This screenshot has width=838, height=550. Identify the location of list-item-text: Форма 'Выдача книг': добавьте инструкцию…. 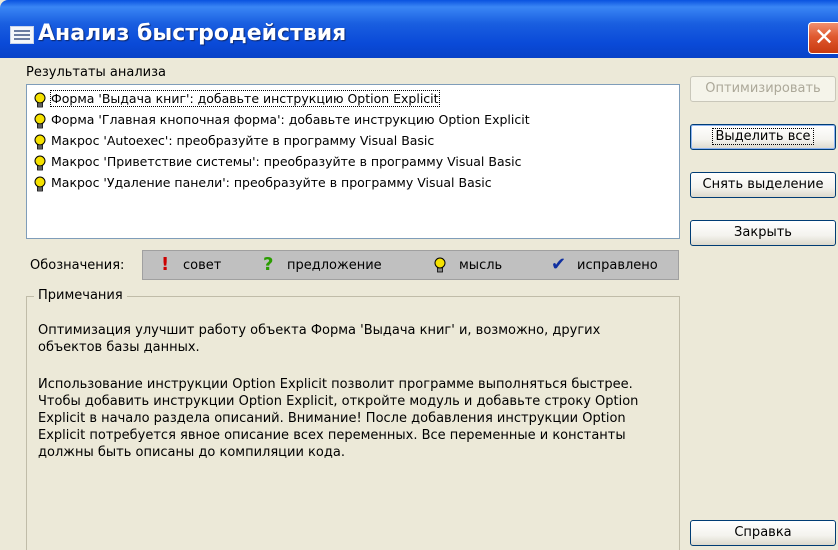
(245, 98).